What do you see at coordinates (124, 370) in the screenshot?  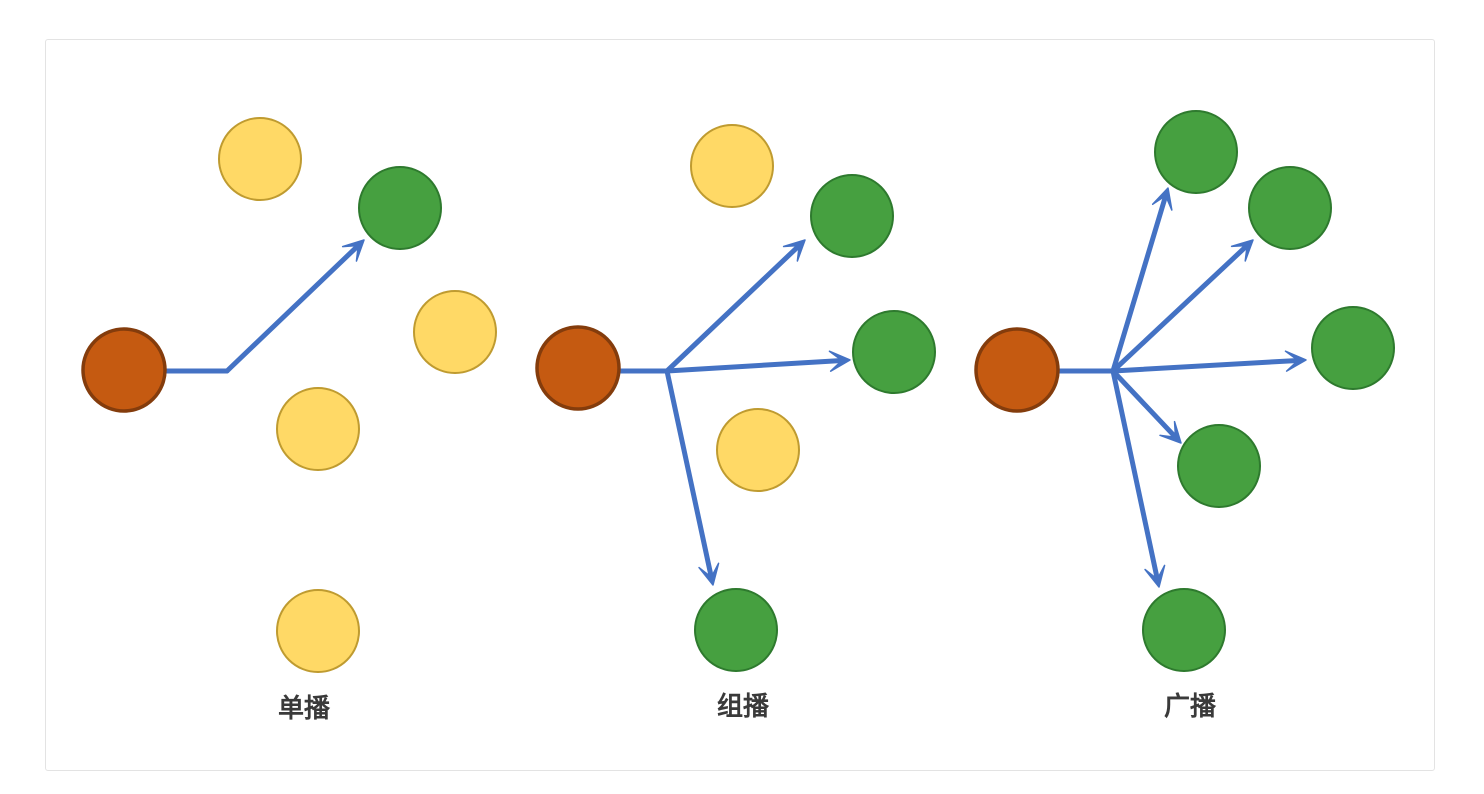 I see `unicast-source-node` at bounding box center [124, 370].